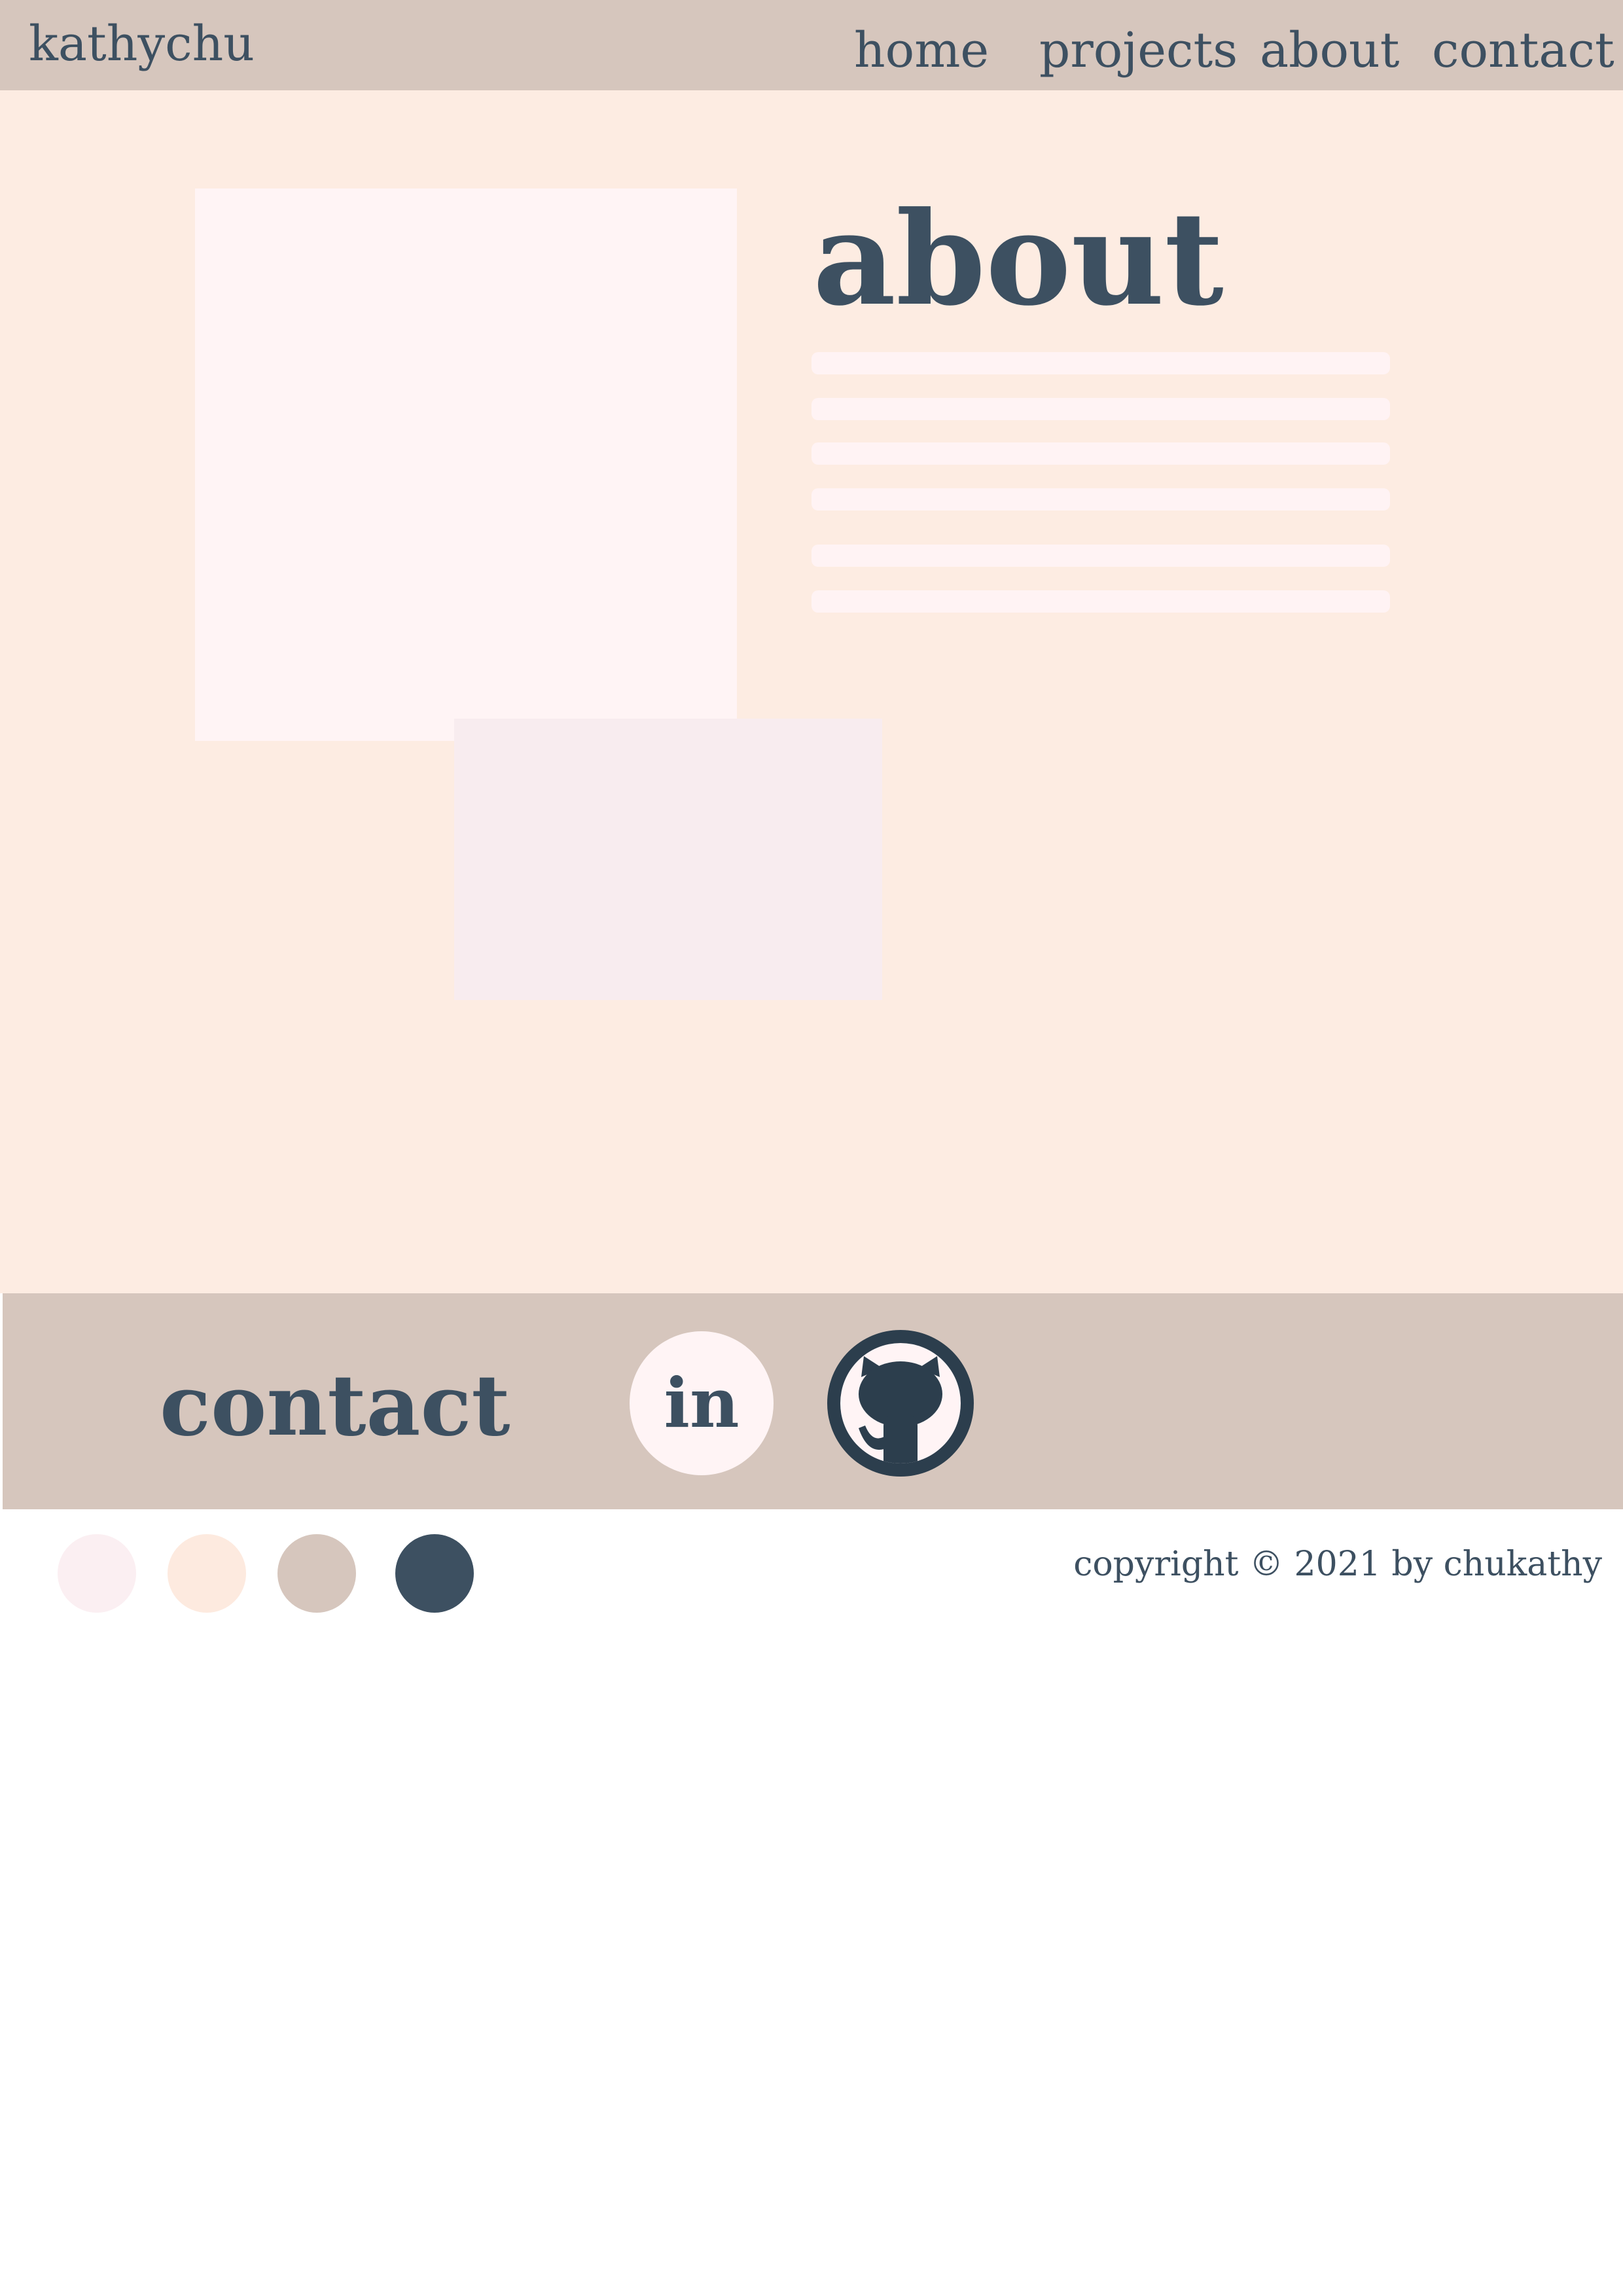 The height and width of the screenshot is (2296, 1623). Describe the element at coordinates (811, 45) in the screenshot. I see `top-navigation-bar: kathychu home projects about contact` at that location.